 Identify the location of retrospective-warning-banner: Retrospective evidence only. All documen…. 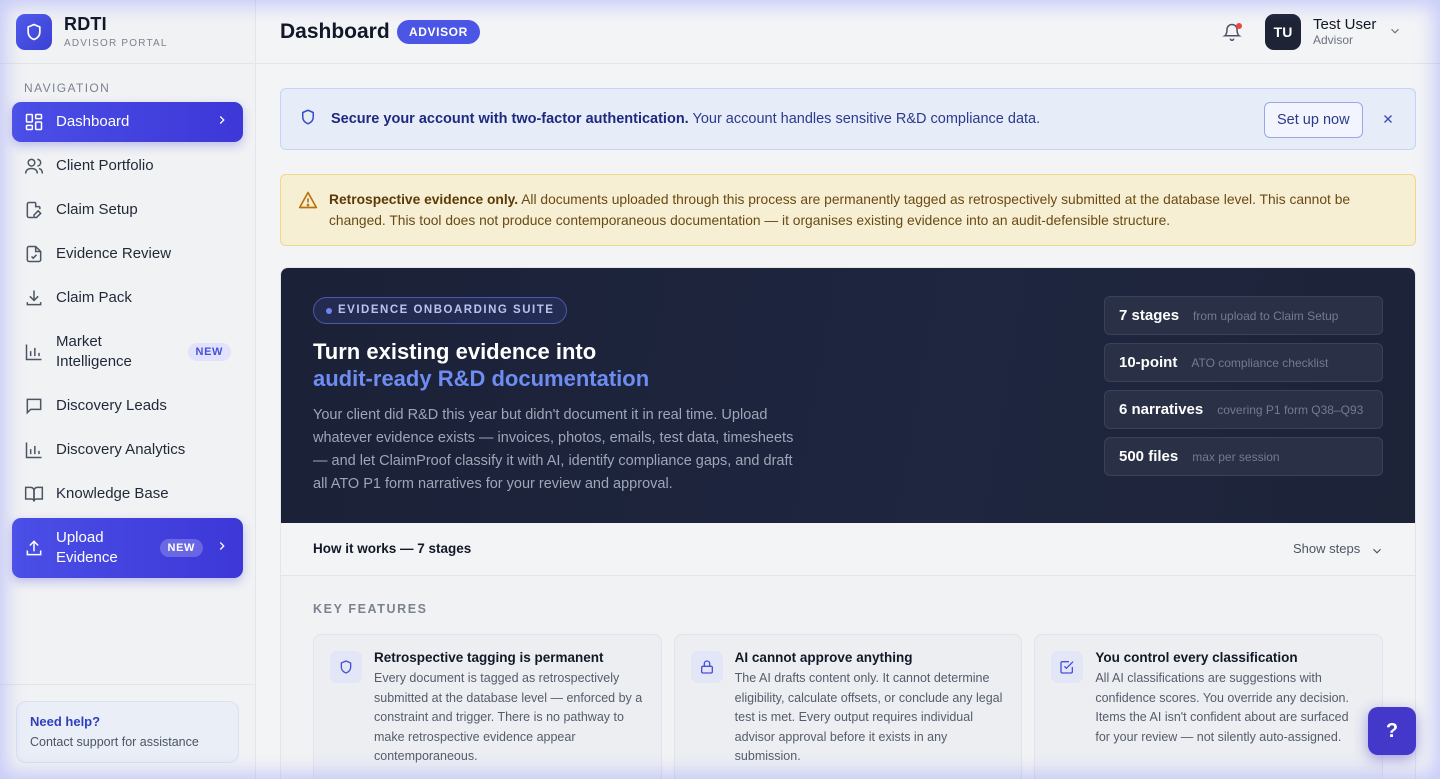
(848, 210).